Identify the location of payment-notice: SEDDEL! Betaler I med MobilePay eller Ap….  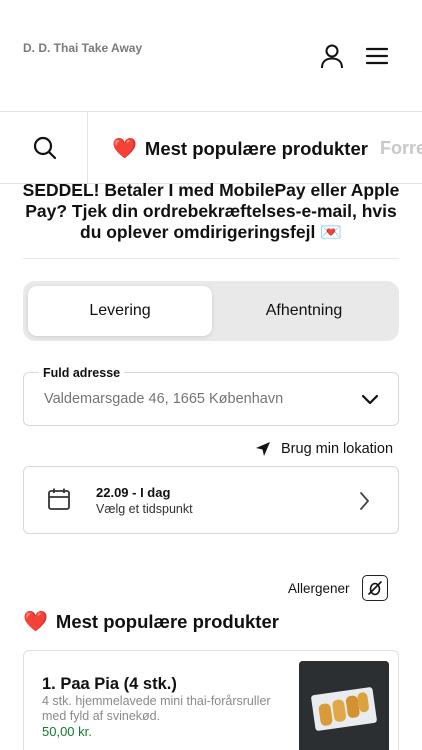
(211, 211).